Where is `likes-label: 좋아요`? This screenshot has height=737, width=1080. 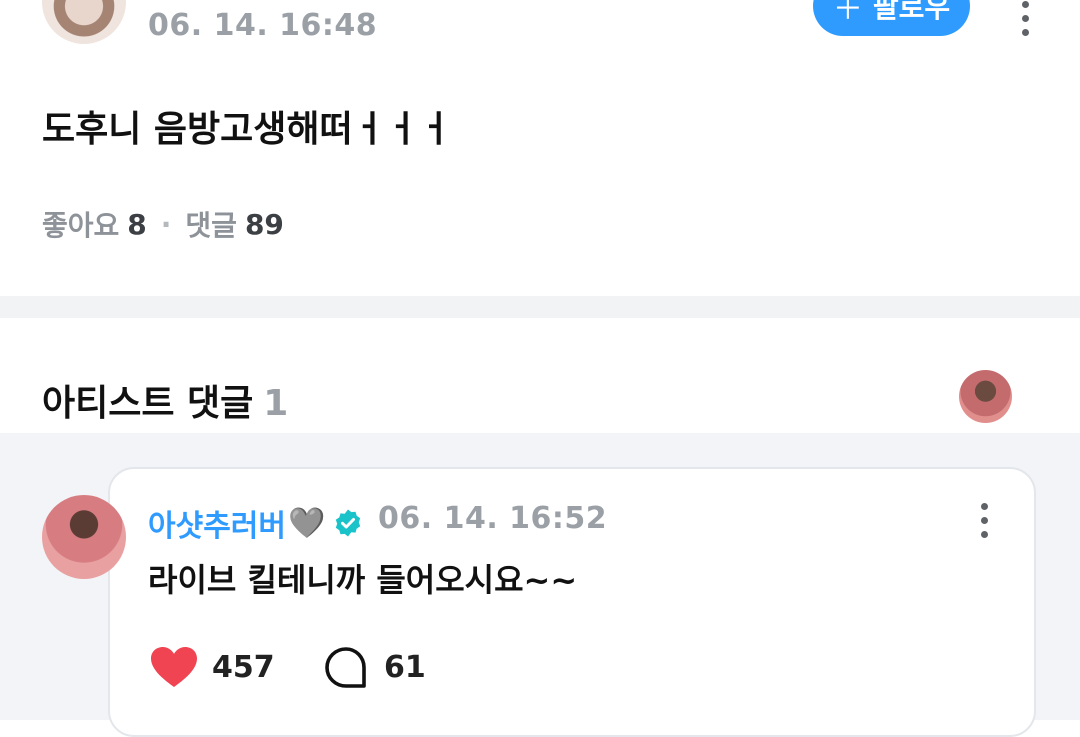 likes-label: 좋아요 is located at coordinates (80, 224).